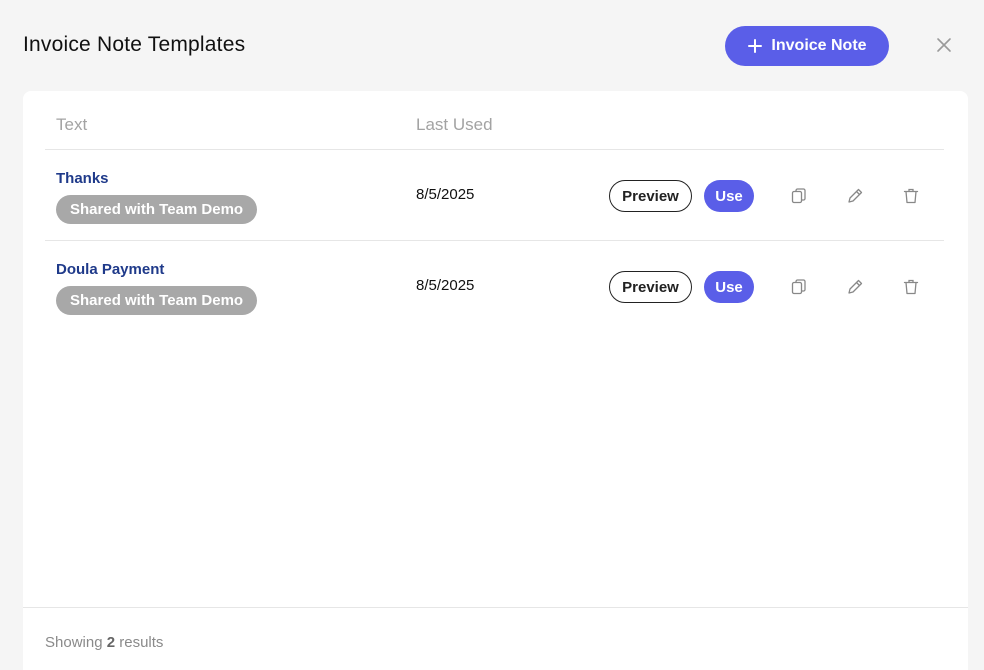  I want to click on add-invoice-note-label: Invoice Note, so click(819, 45).